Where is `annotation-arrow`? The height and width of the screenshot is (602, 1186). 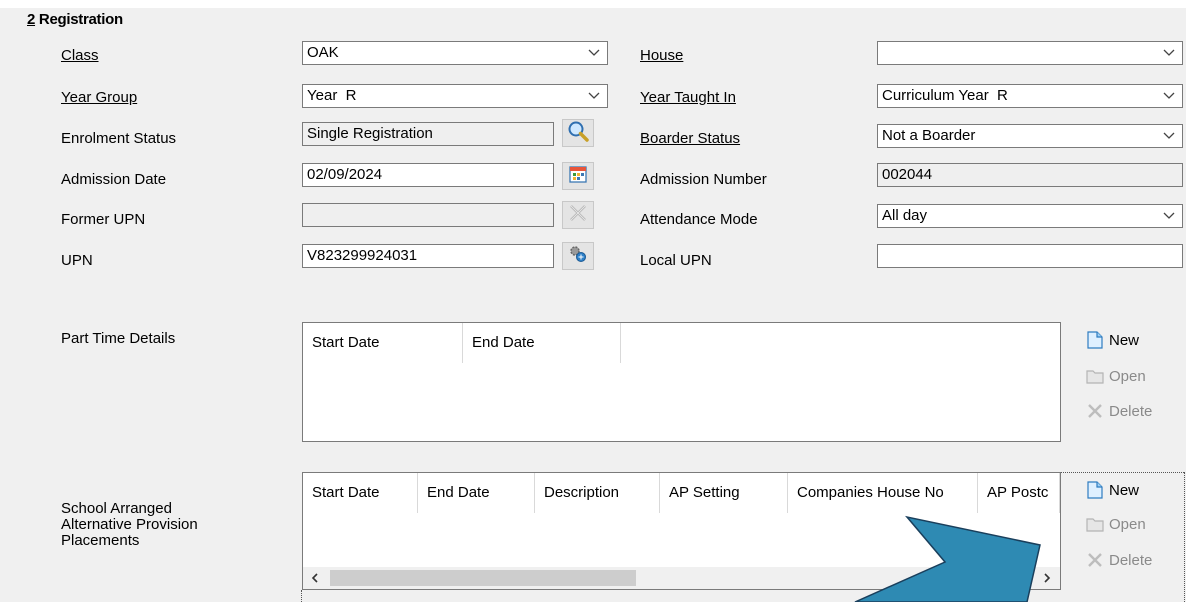
annotation-arrow is located at coordinates (947, 558).